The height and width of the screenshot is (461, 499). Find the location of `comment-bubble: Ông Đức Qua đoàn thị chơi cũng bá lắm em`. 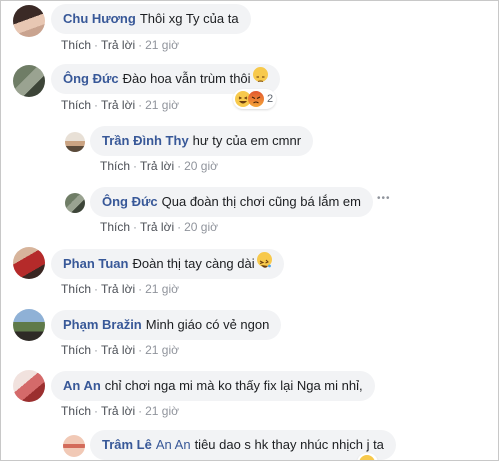

comment-bubble: Ông Đức Qua đoàn thị chơi cũng bá lắm em is located at coordinates (231, 202).